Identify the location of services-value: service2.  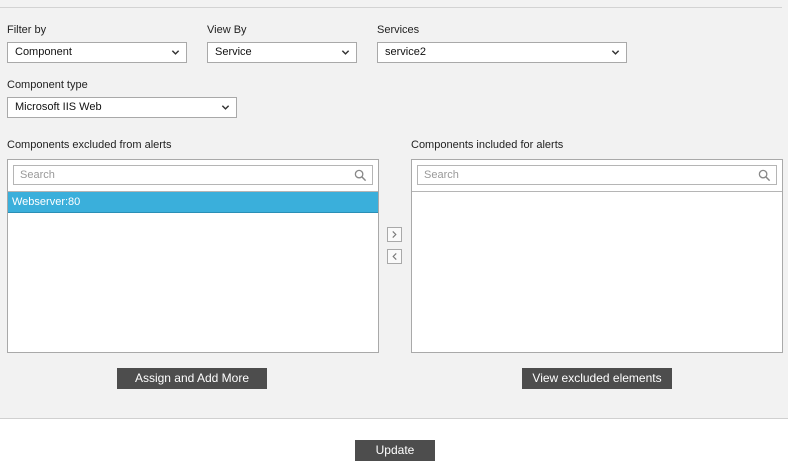
(405, 52).